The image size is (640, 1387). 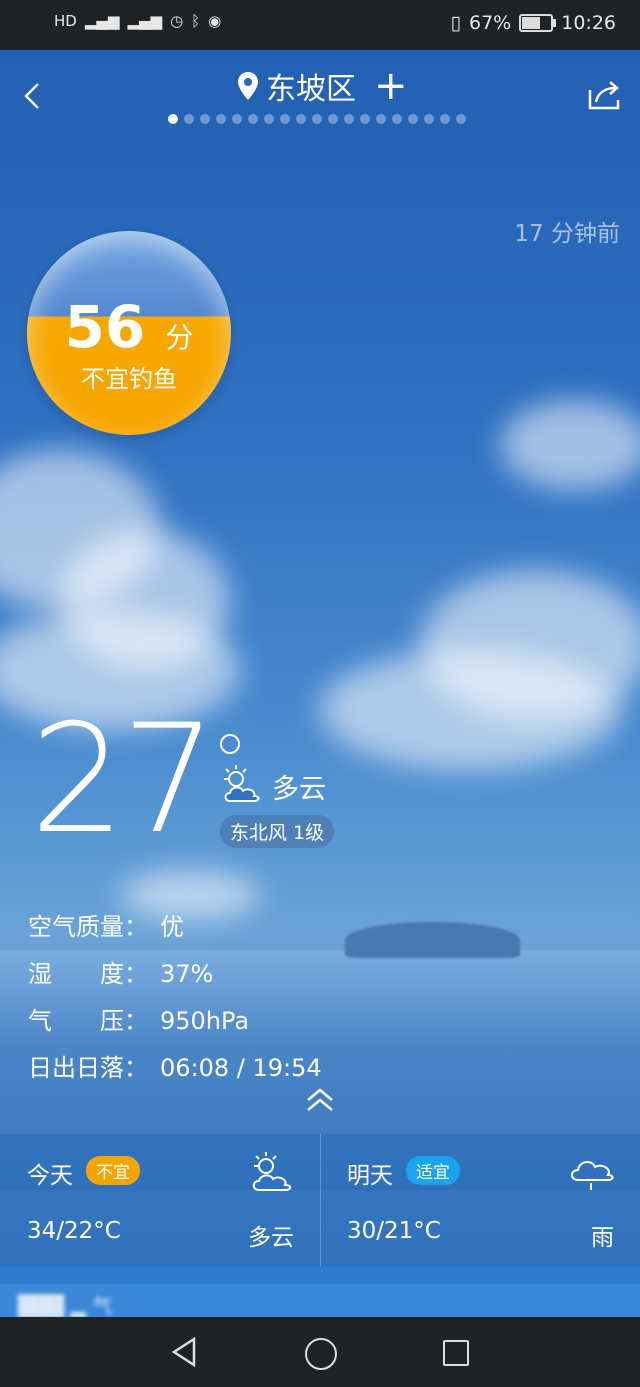 I want to click on detail-row-pressure: 气 压： 950hPa, so click(x=175, y=1021).